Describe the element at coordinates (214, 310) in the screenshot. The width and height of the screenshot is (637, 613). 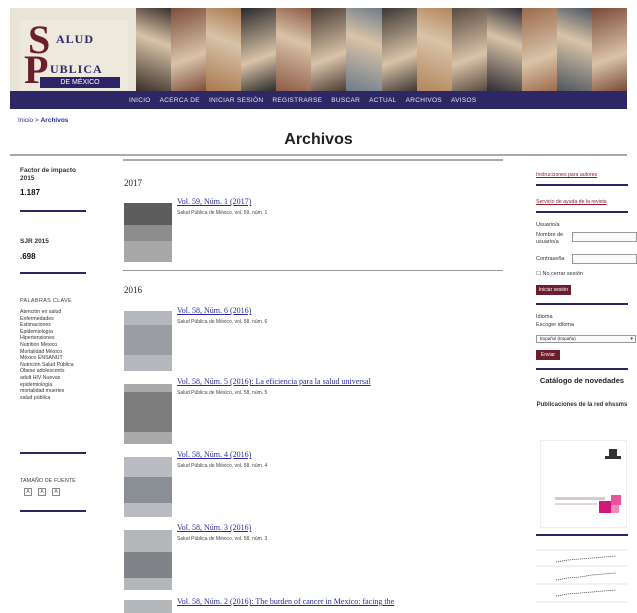
I see `issue-link: Vol. 58, Núm. 6 (2016)` at that location.